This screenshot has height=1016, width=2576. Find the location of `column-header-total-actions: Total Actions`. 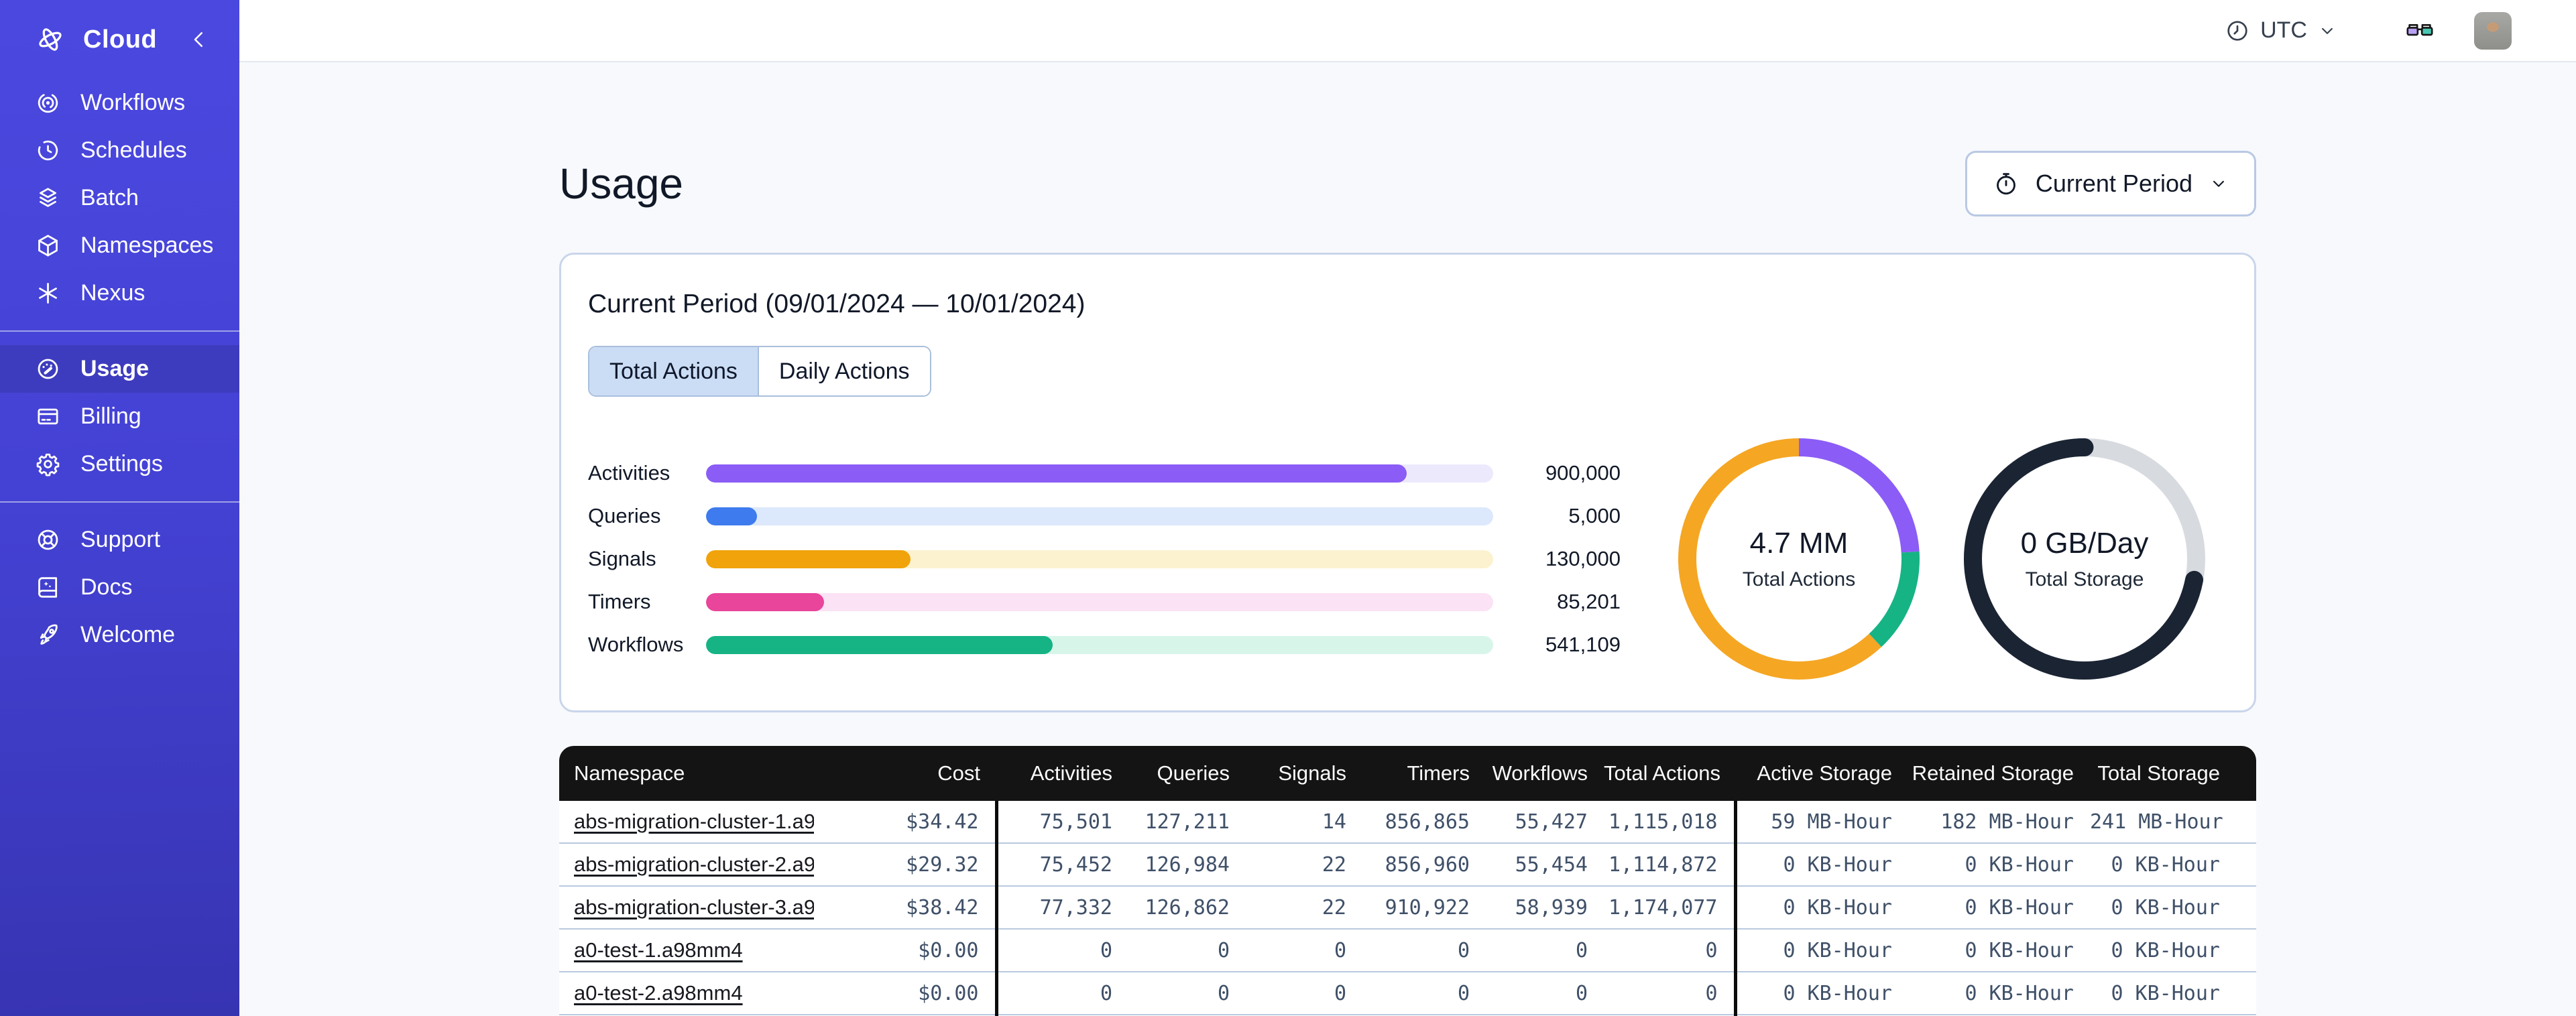

column-header-total-actions: Total Actions is located at coordinates (1669, 773).